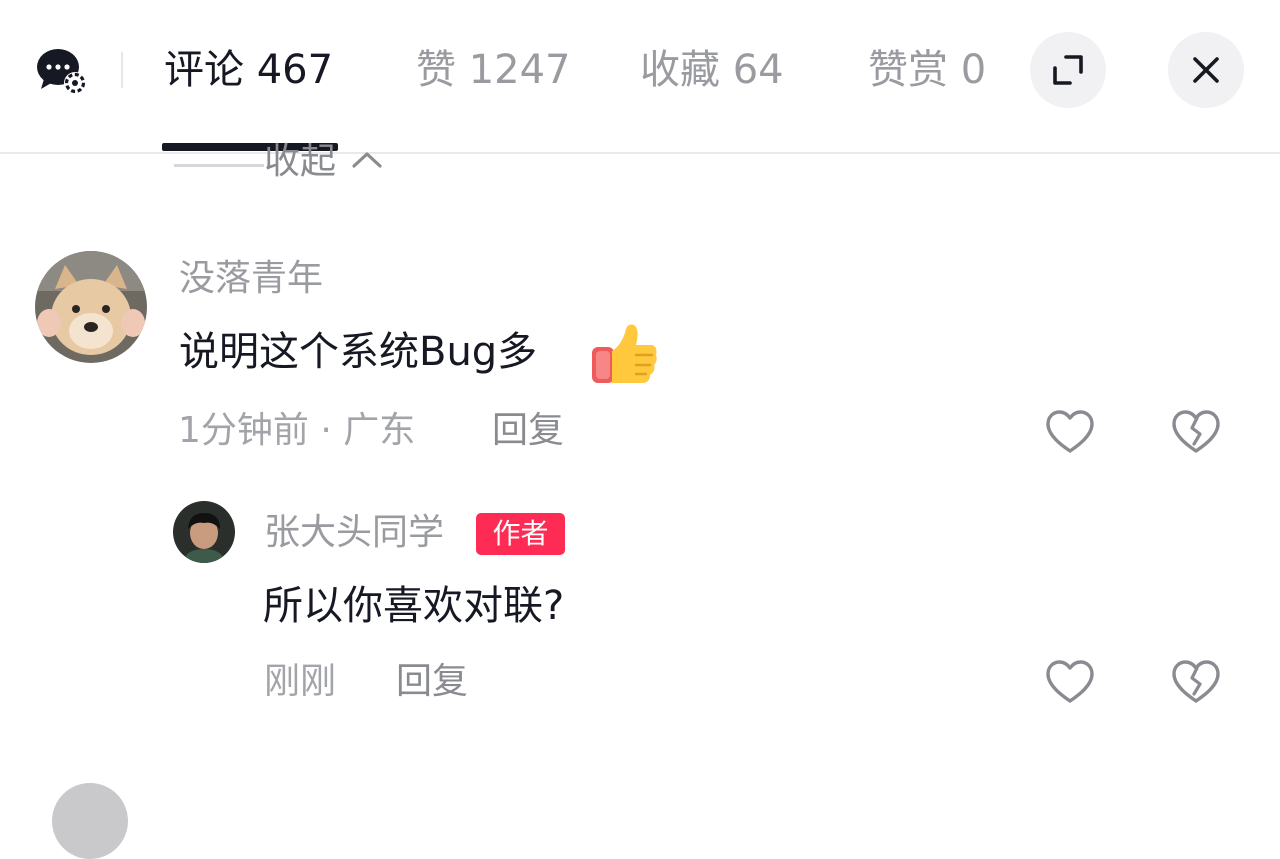 The width and height of the screenshot is (1280, 859). What do you see at coordinates (624, 353) in the screenshot?
I see `thumbs-up-icon` at bounding box center [624, 353].